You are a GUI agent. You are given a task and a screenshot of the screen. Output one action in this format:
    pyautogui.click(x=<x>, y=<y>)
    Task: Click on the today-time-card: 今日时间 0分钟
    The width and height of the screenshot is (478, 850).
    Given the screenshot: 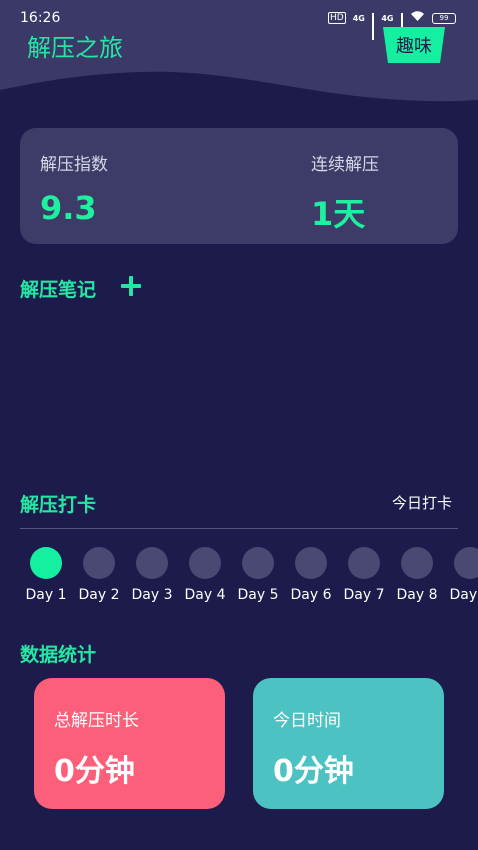 What is the action you would take?
    pyautogui.click(x=348, y=743)
    